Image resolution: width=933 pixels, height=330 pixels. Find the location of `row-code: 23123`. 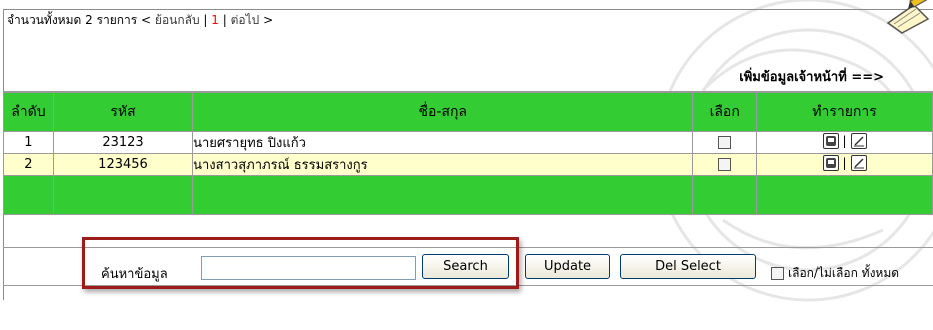

row-code: 23123 is located at coordinates (123, 142).